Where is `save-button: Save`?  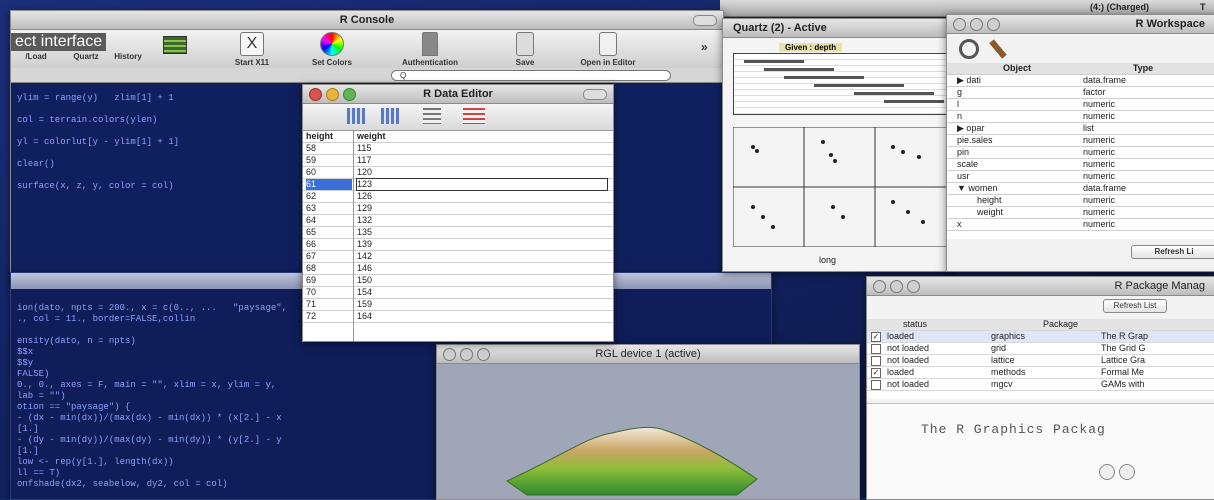 save-button: Save is located at coordinates (525, 49).